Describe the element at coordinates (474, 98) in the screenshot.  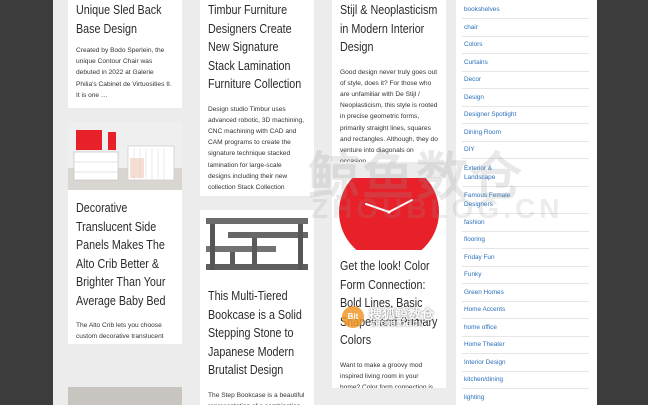
I see `sidebar-category-link: Design` at that location.